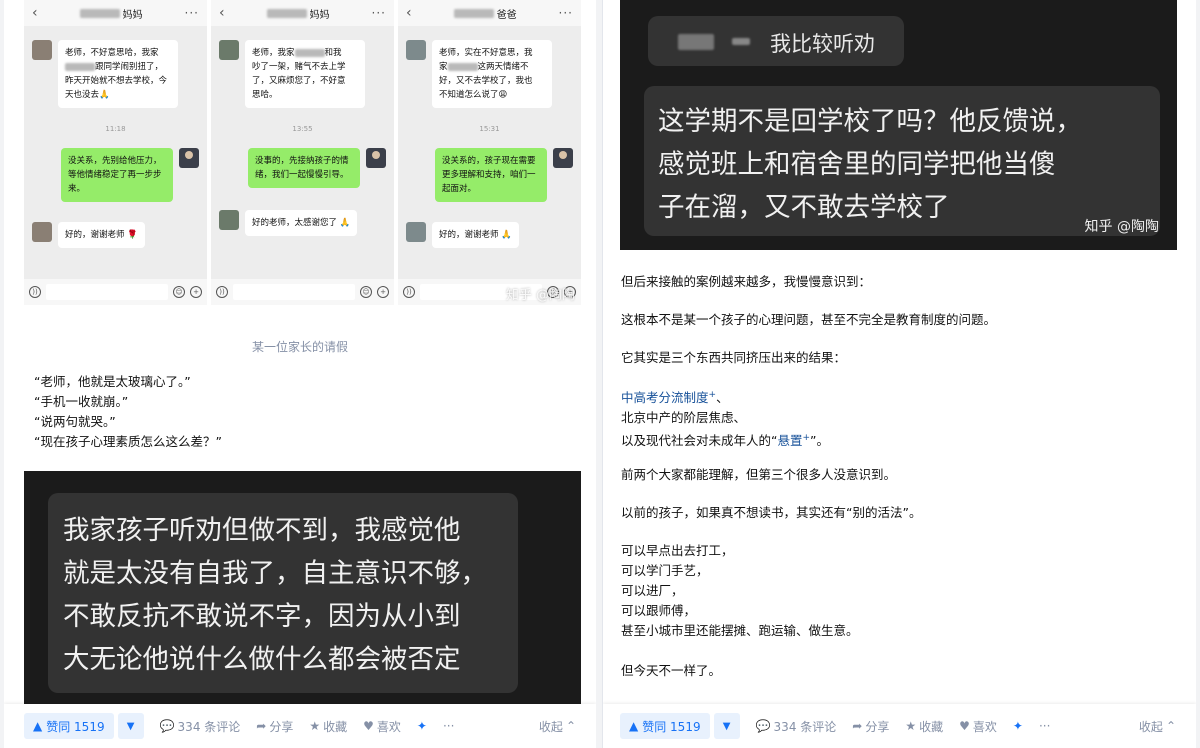  I want to click on teacher-message: 没关系的，孩子现在需要 更多理解和支持，咱们一 起面对。, so click(504, 175).